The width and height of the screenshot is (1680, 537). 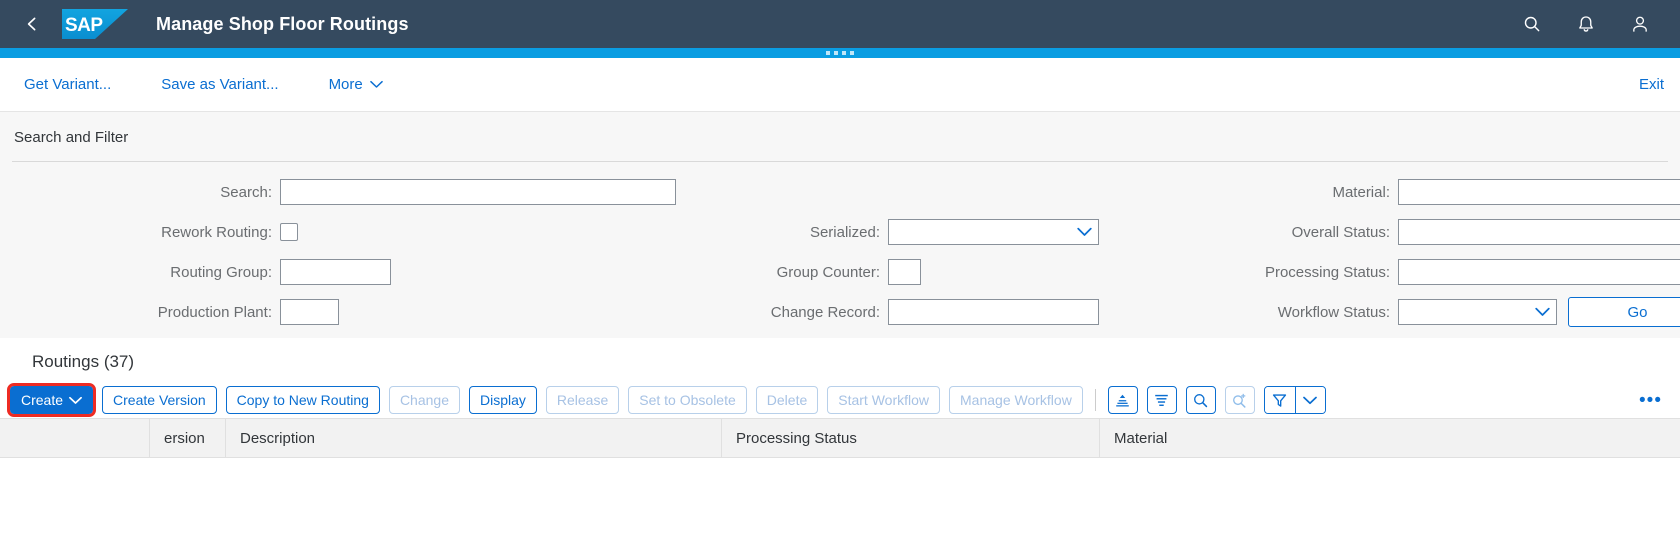 What do you see at coordinates (904, 272) in the screenshot?
I see `group-counter-input` at bounding box center [904, 272].